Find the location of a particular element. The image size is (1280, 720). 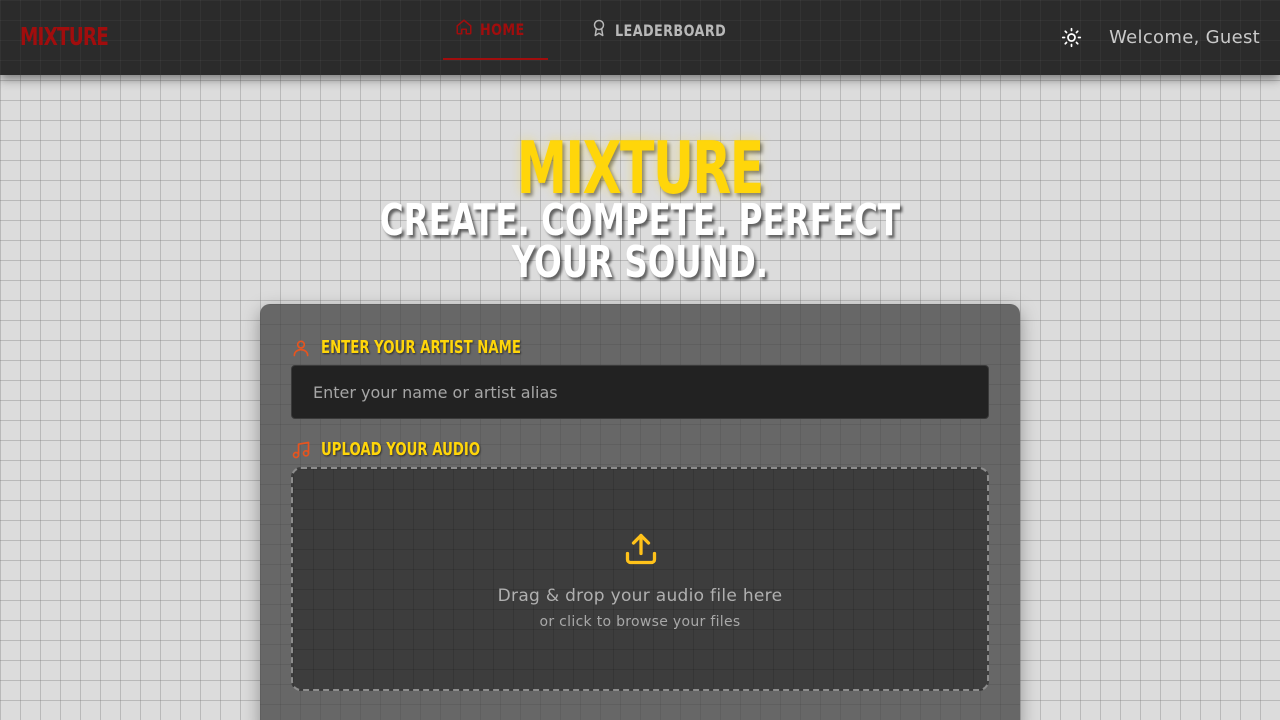

brand-logo: MIXTURE is located at coordinates (64, 36).